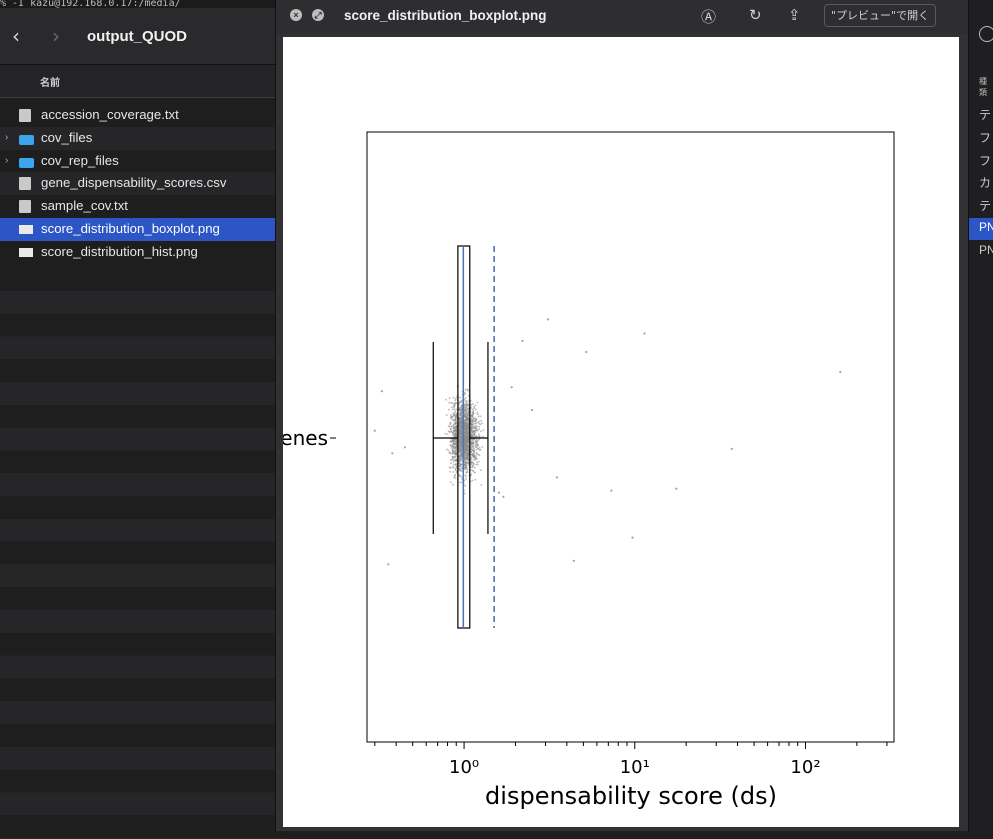 The height and width of the screenshot is (839, 993). I want to click on close-icon: ×, so click(296, 15).